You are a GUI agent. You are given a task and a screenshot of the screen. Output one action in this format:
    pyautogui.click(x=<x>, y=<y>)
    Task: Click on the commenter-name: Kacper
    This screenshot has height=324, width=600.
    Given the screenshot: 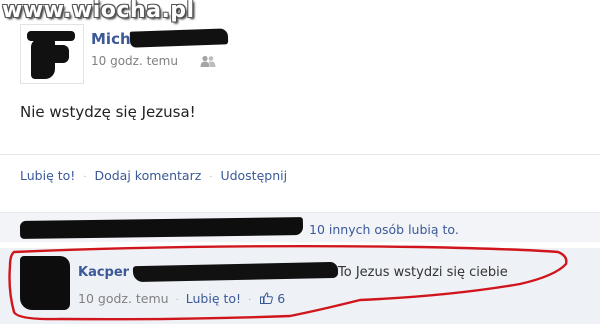 What is the action you would take?
    pyautogui.click(x=103, y=272)
    